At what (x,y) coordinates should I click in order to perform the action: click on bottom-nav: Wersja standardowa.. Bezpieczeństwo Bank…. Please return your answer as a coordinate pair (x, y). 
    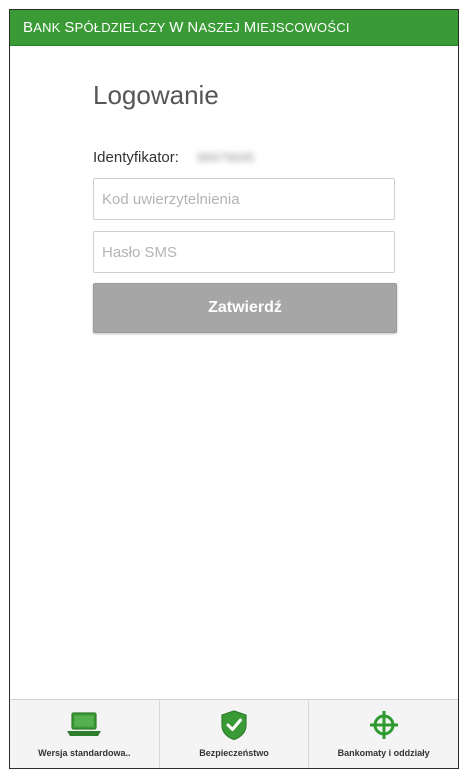
    Looking at the image, I should click on (234, 733).